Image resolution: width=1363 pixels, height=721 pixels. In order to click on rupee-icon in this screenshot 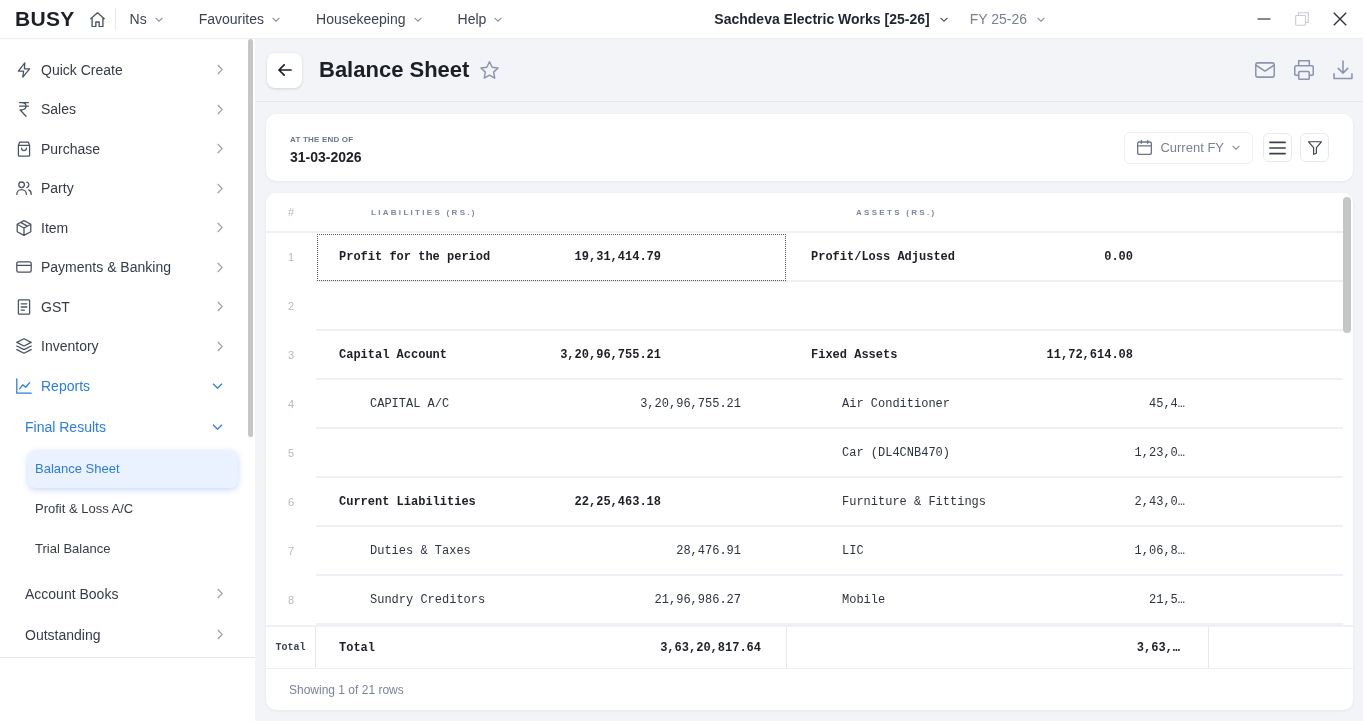, I will do `click(24, 109)`.